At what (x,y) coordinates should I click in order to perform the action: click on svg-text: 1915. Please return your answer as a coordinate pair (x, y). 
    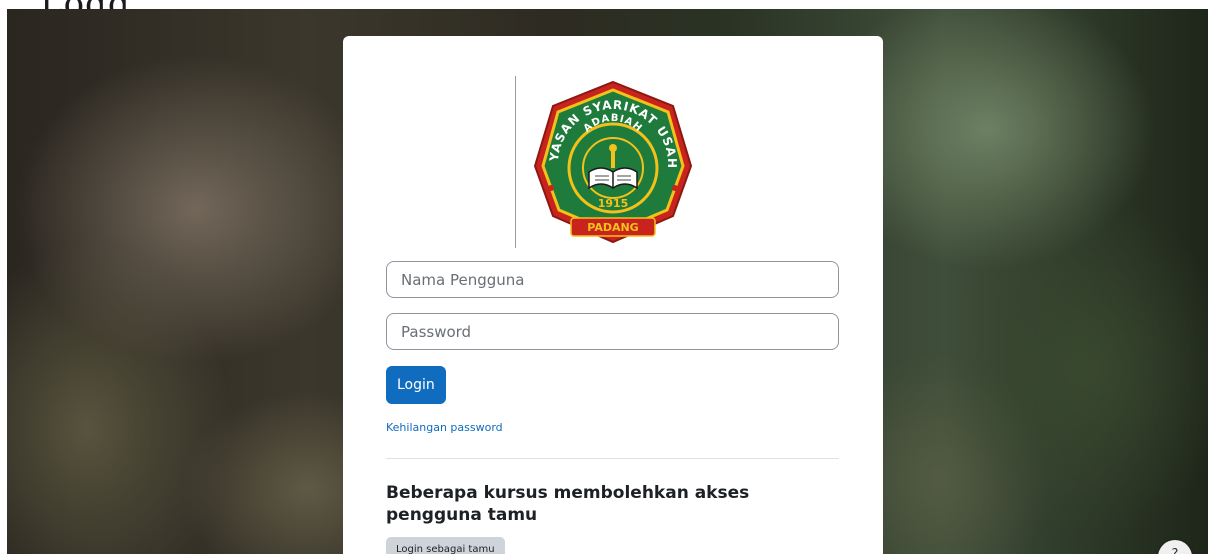
    Looking at the image, I should click on (613, 203).